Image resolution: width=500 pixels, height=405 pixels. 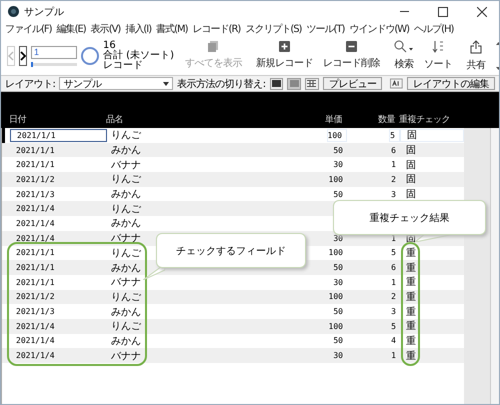 What do you see at coordinates (394, 179) in the screenshot?
I see `table-cell-text: 2` at bounding box center [394, 179].